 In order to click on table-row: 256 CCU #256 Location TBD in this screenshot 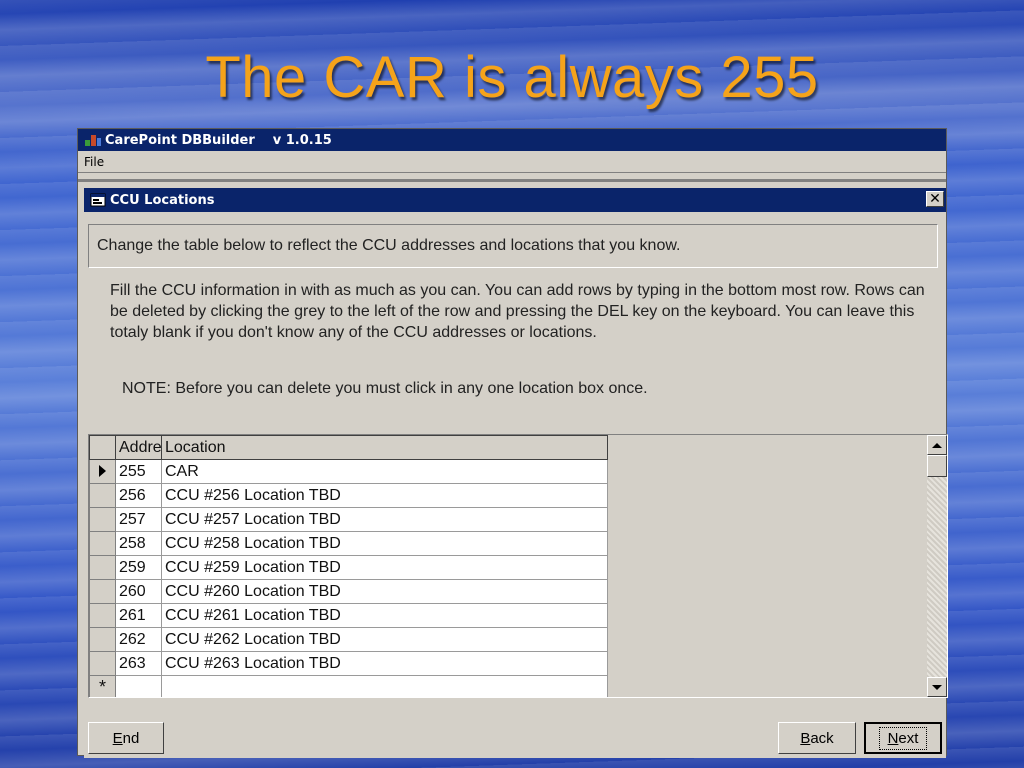, I will do `click(348, 495)`.